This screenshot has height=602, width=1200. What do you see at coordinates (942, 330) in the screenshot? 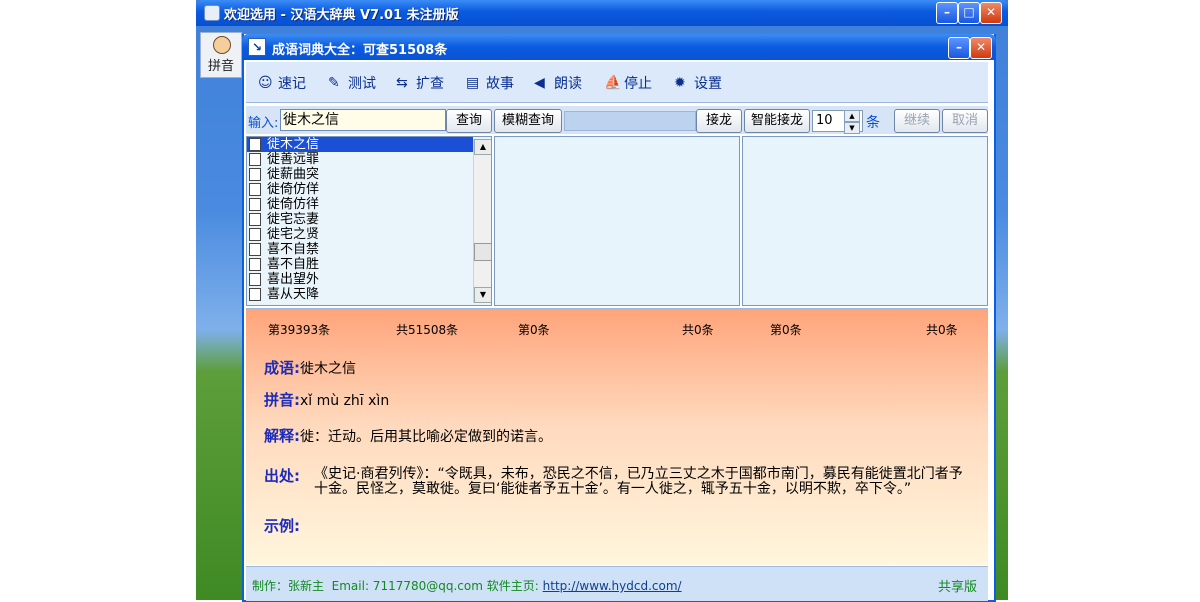
I see `pane3-total: 共0条` at bounding box center [942, 330].